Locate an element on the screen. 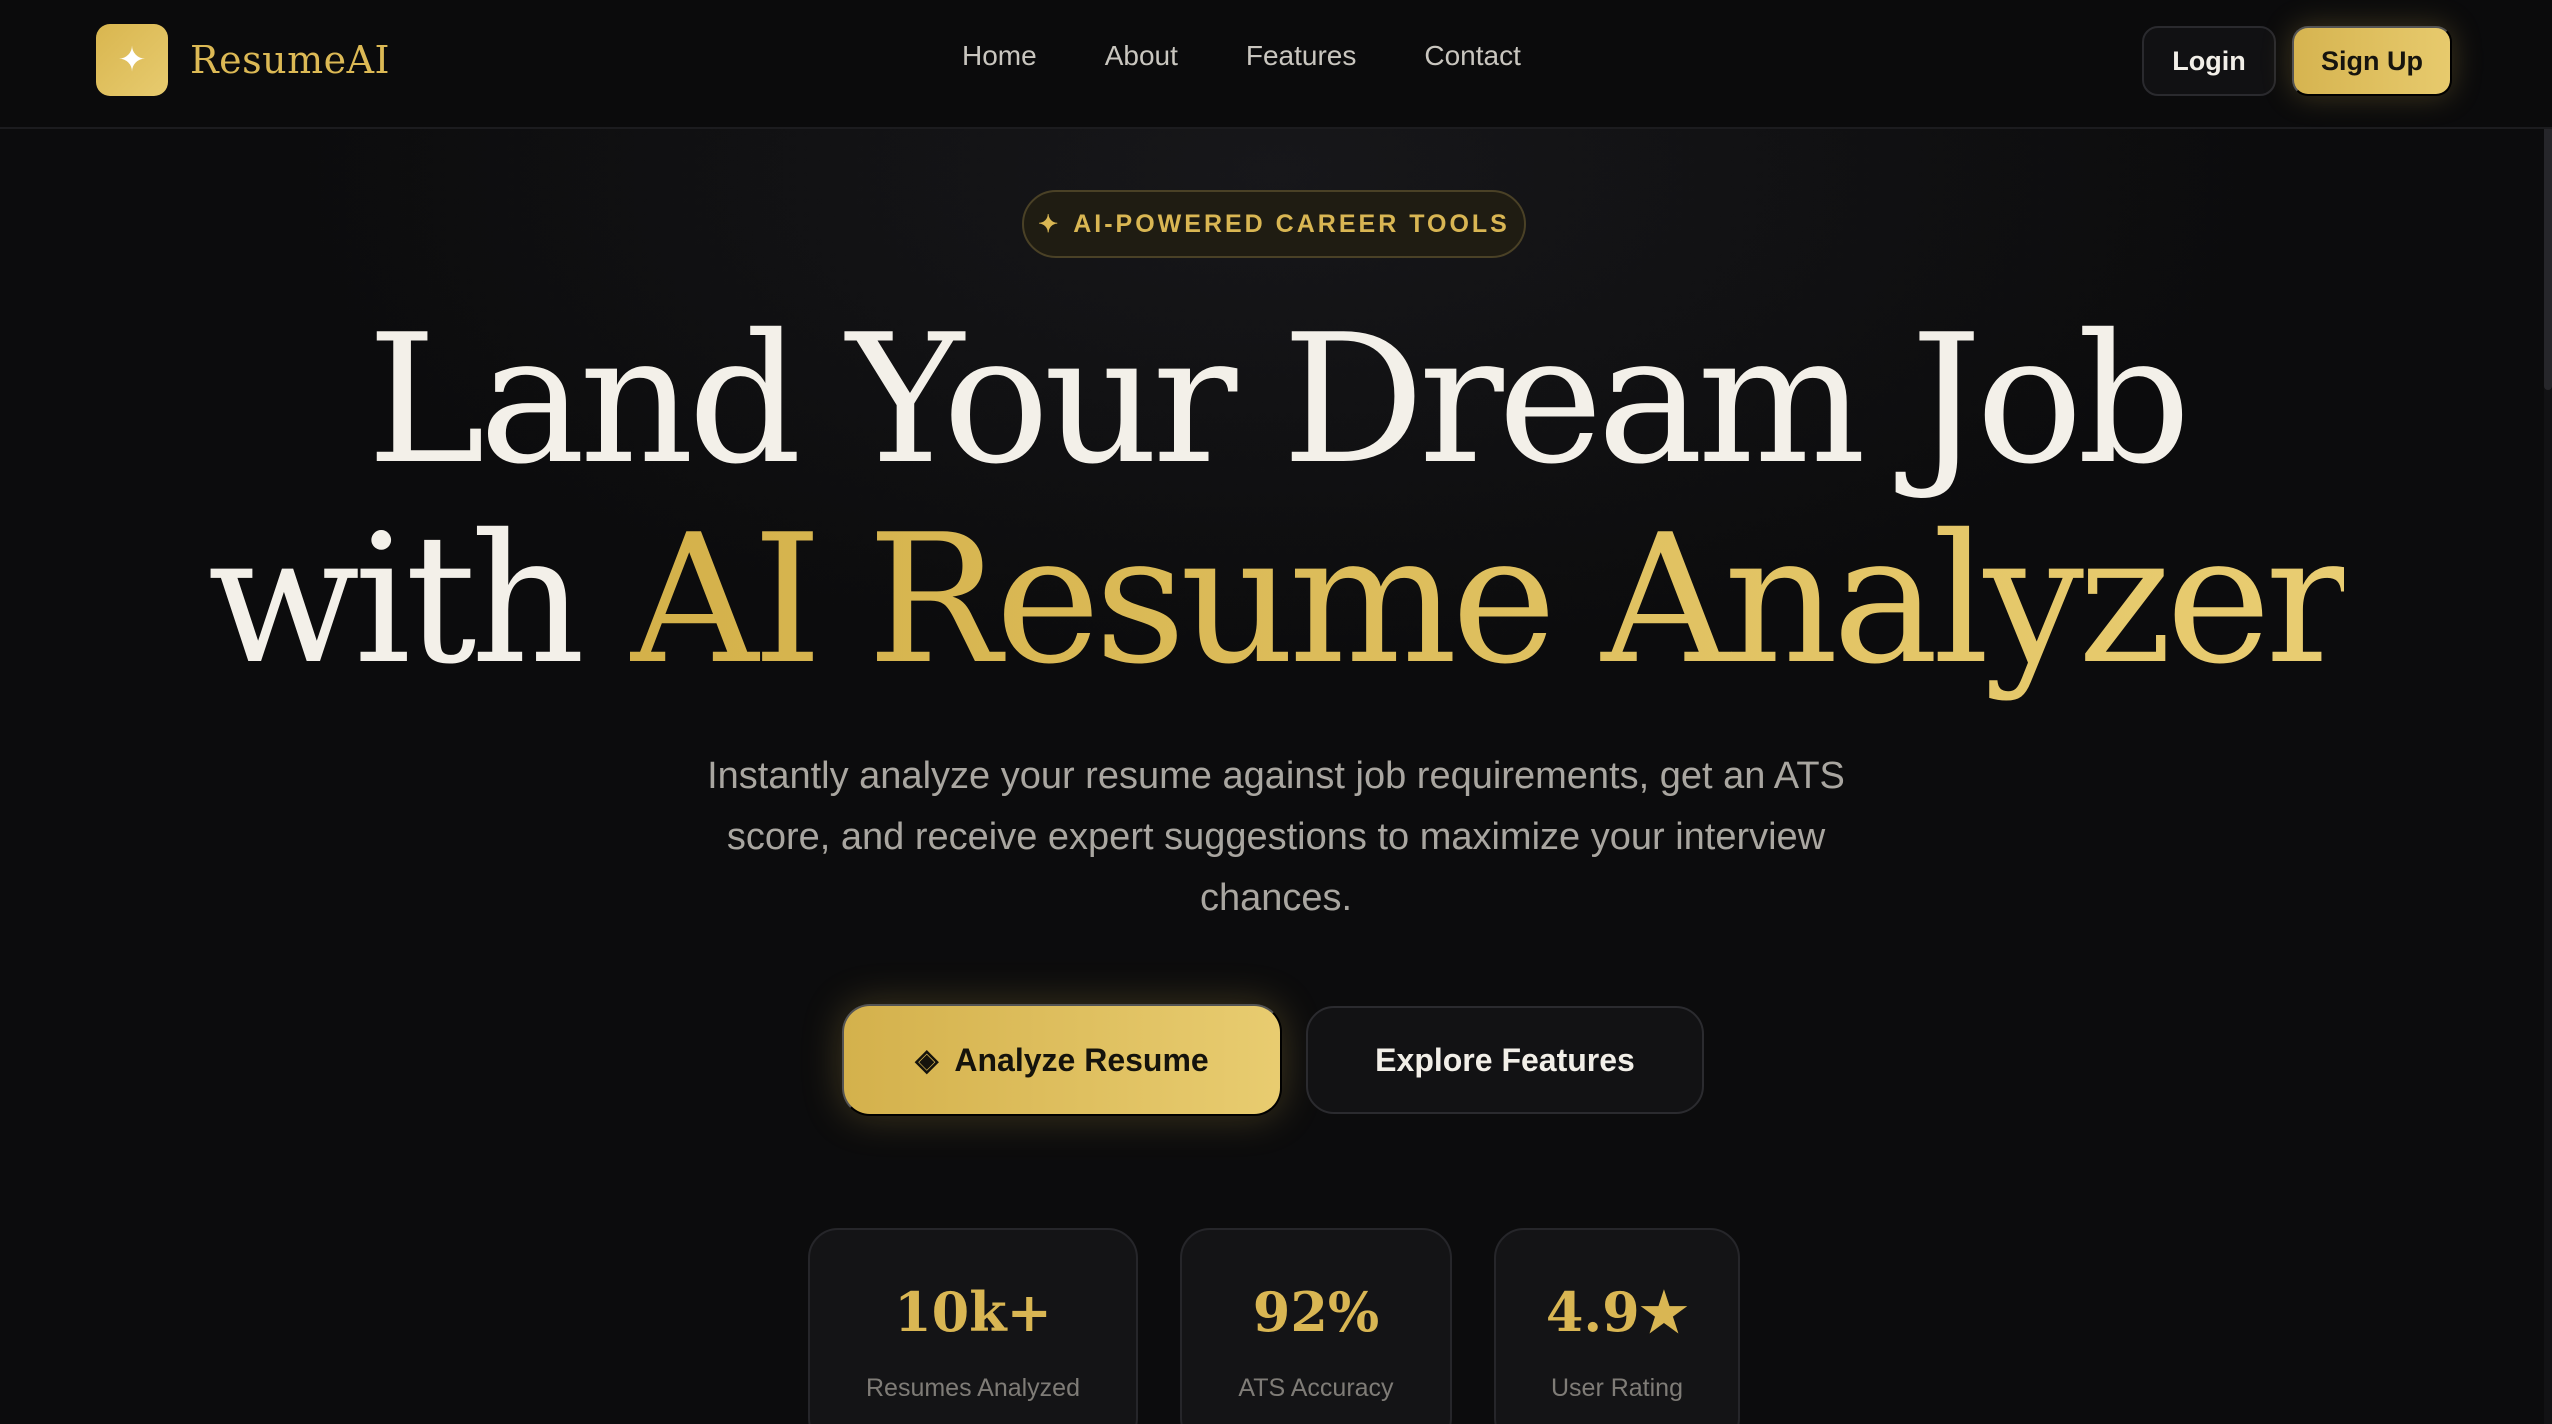 Image resolution: width=2552 pixels, height=1424 pixels. stat-value: 10k+ is located at coordinates (973, 1312).